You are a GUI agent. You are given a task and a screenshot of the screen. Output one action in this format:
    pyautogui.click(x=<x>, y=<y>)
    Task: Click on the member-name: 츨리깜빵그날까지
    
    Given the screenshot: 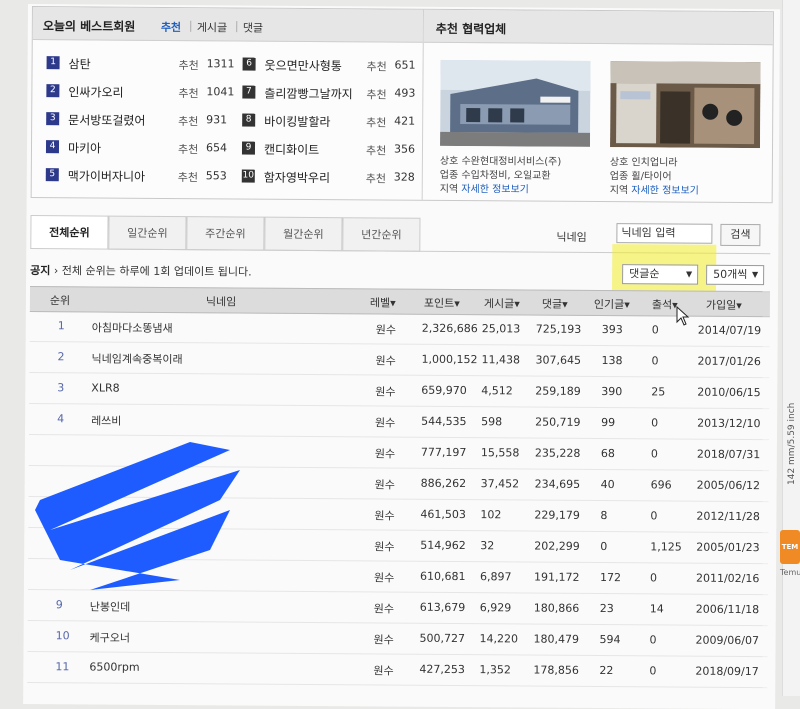 What is the action you would take?
    pyautogui.click(x=308, y=94)
    